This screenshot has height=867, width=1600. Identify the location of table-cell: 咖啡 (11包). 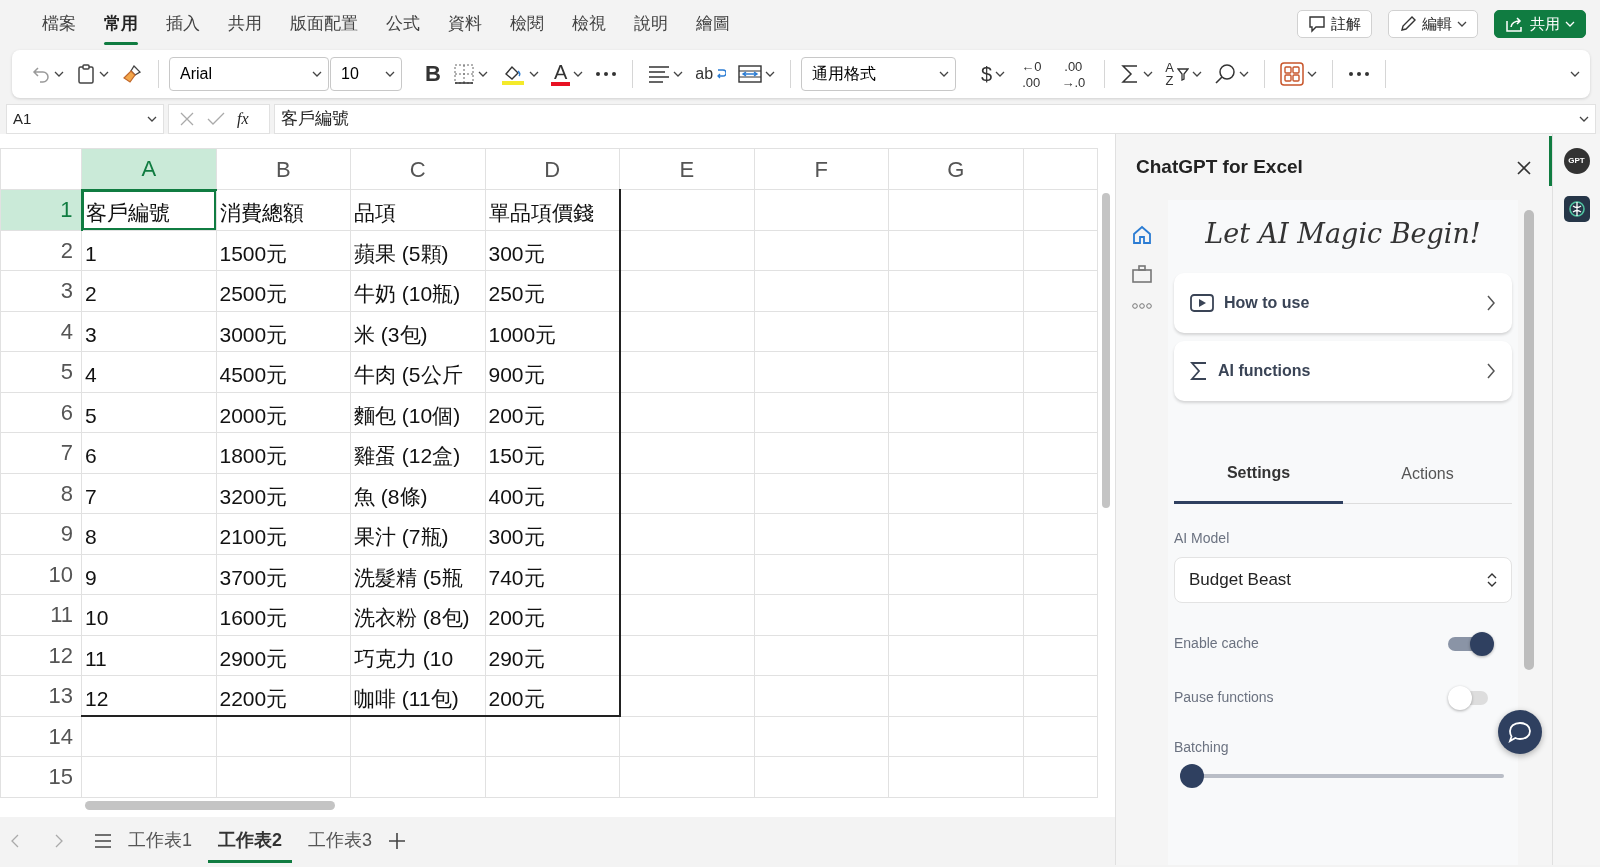
(417, 695).